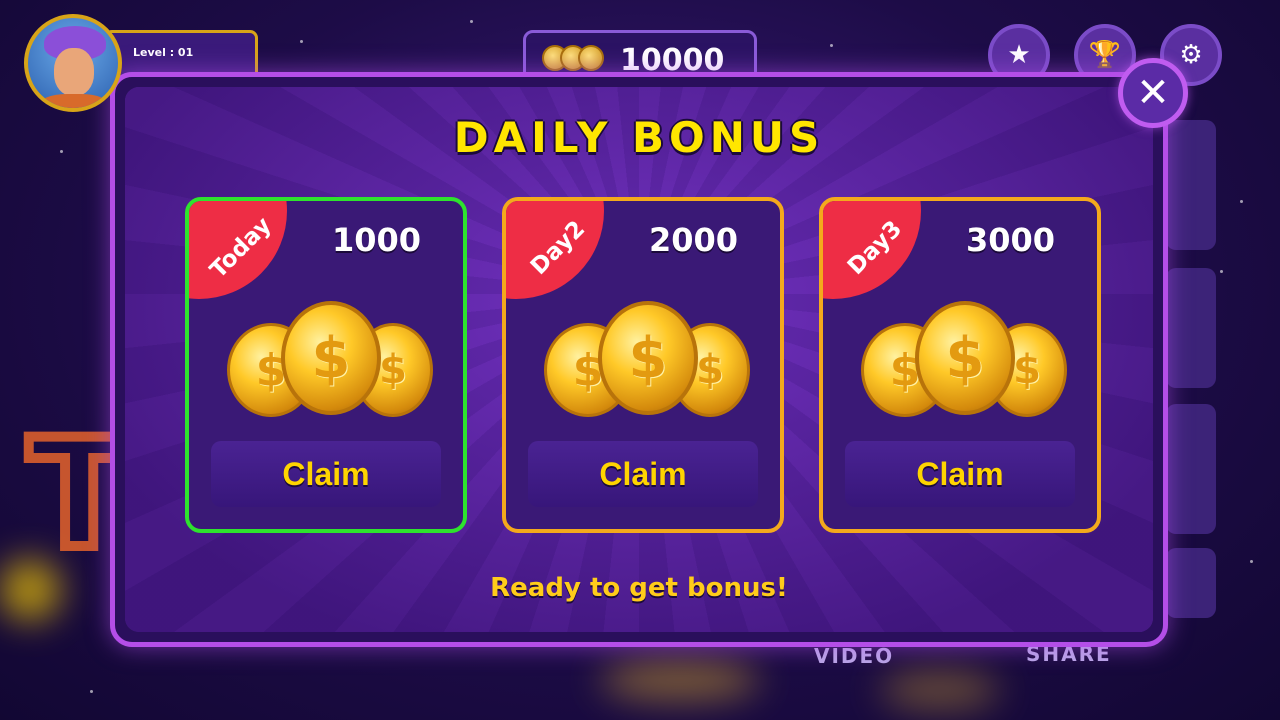 This screenshot has height=720, width=1280. Describe the element at coordinates (854, 656) in the screenshot. I see `video-label: VIDEO` at that location.